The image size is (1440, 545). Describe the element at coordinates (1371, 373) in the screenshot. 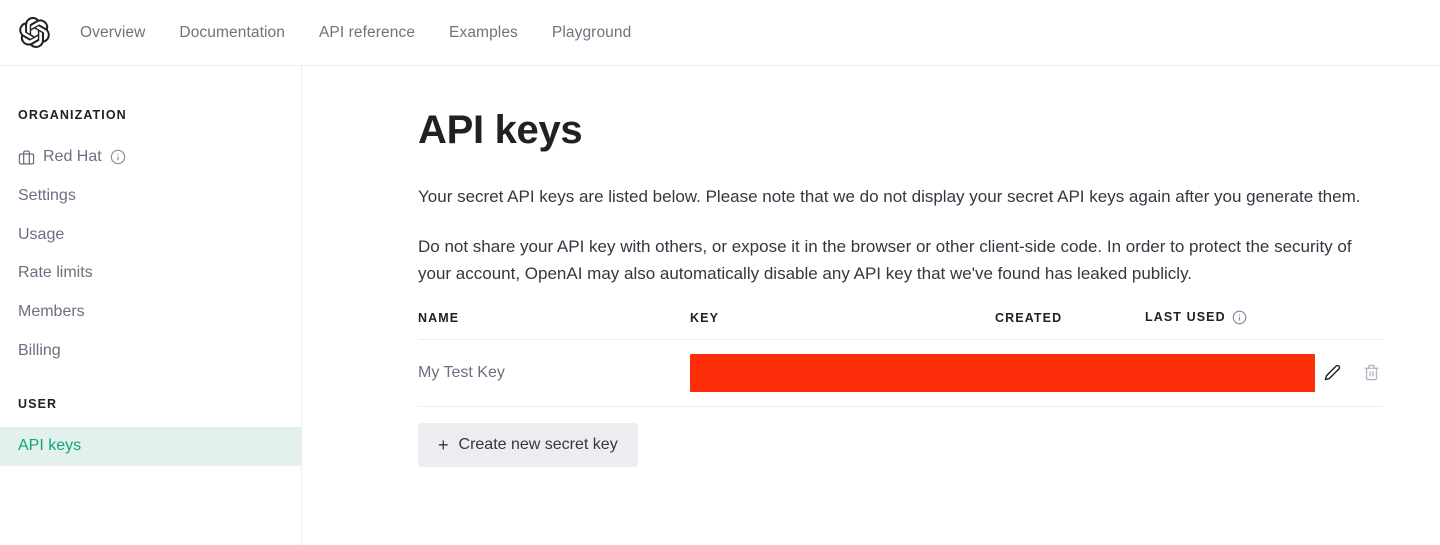

I see `trash-icon` at that location.